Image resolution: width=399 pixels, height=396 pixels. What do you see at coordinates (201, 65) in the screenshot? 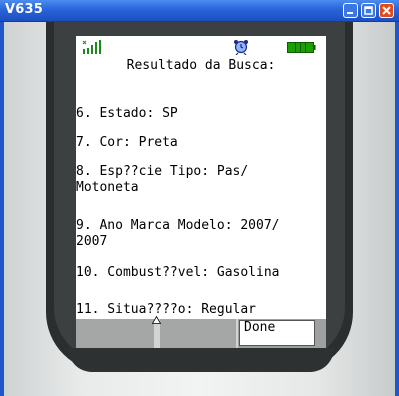
I see `screen-title: Resultado da Busca:` at bounding box center [201, 65].